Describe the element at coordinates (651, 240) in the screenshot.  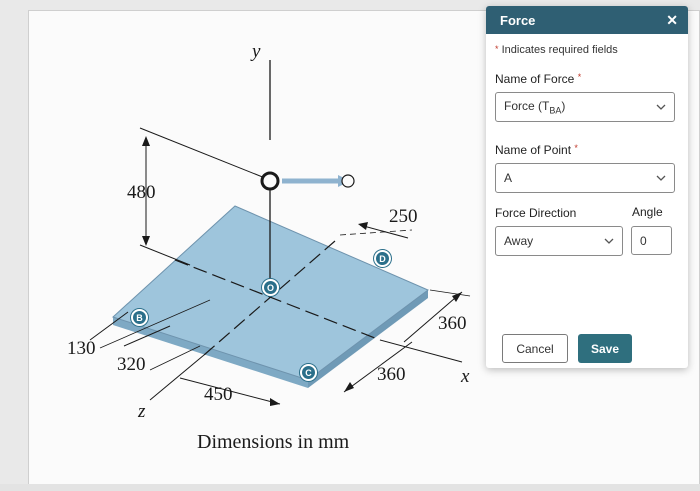
I see `angle-input: 0` at that location.